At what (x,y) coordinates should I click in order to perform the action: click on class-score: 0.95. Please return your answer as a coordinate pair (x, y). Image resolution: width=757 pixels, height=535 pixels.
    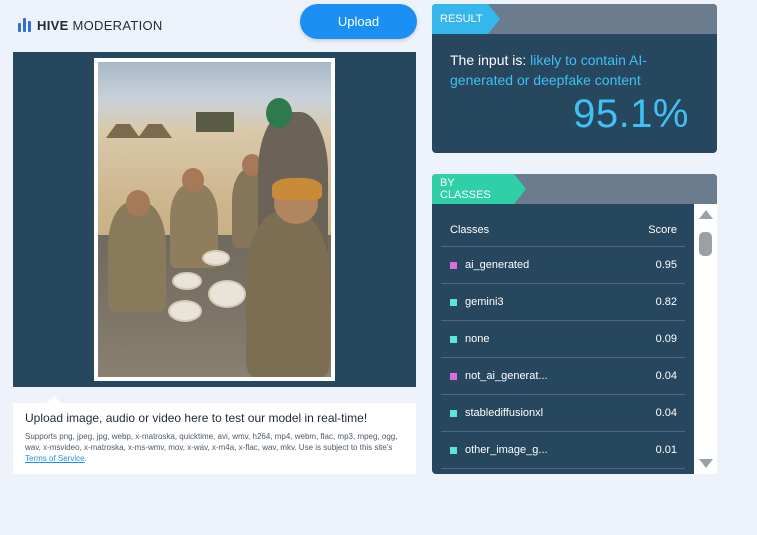
    Looking at the image, I should click on (666, 265).